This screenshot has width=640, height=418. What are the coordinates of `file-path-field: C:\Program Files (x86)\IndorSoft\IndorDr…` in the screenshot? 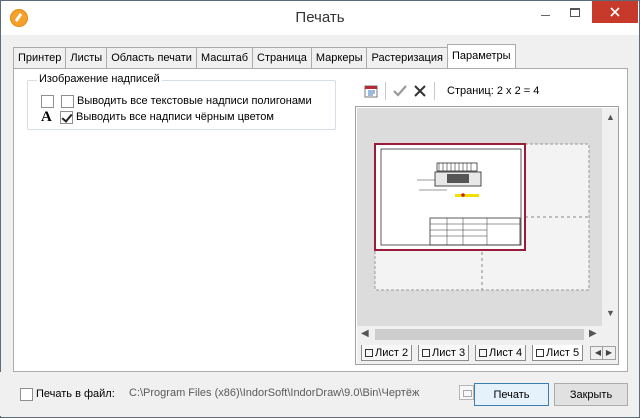 It's located at (294, 393).